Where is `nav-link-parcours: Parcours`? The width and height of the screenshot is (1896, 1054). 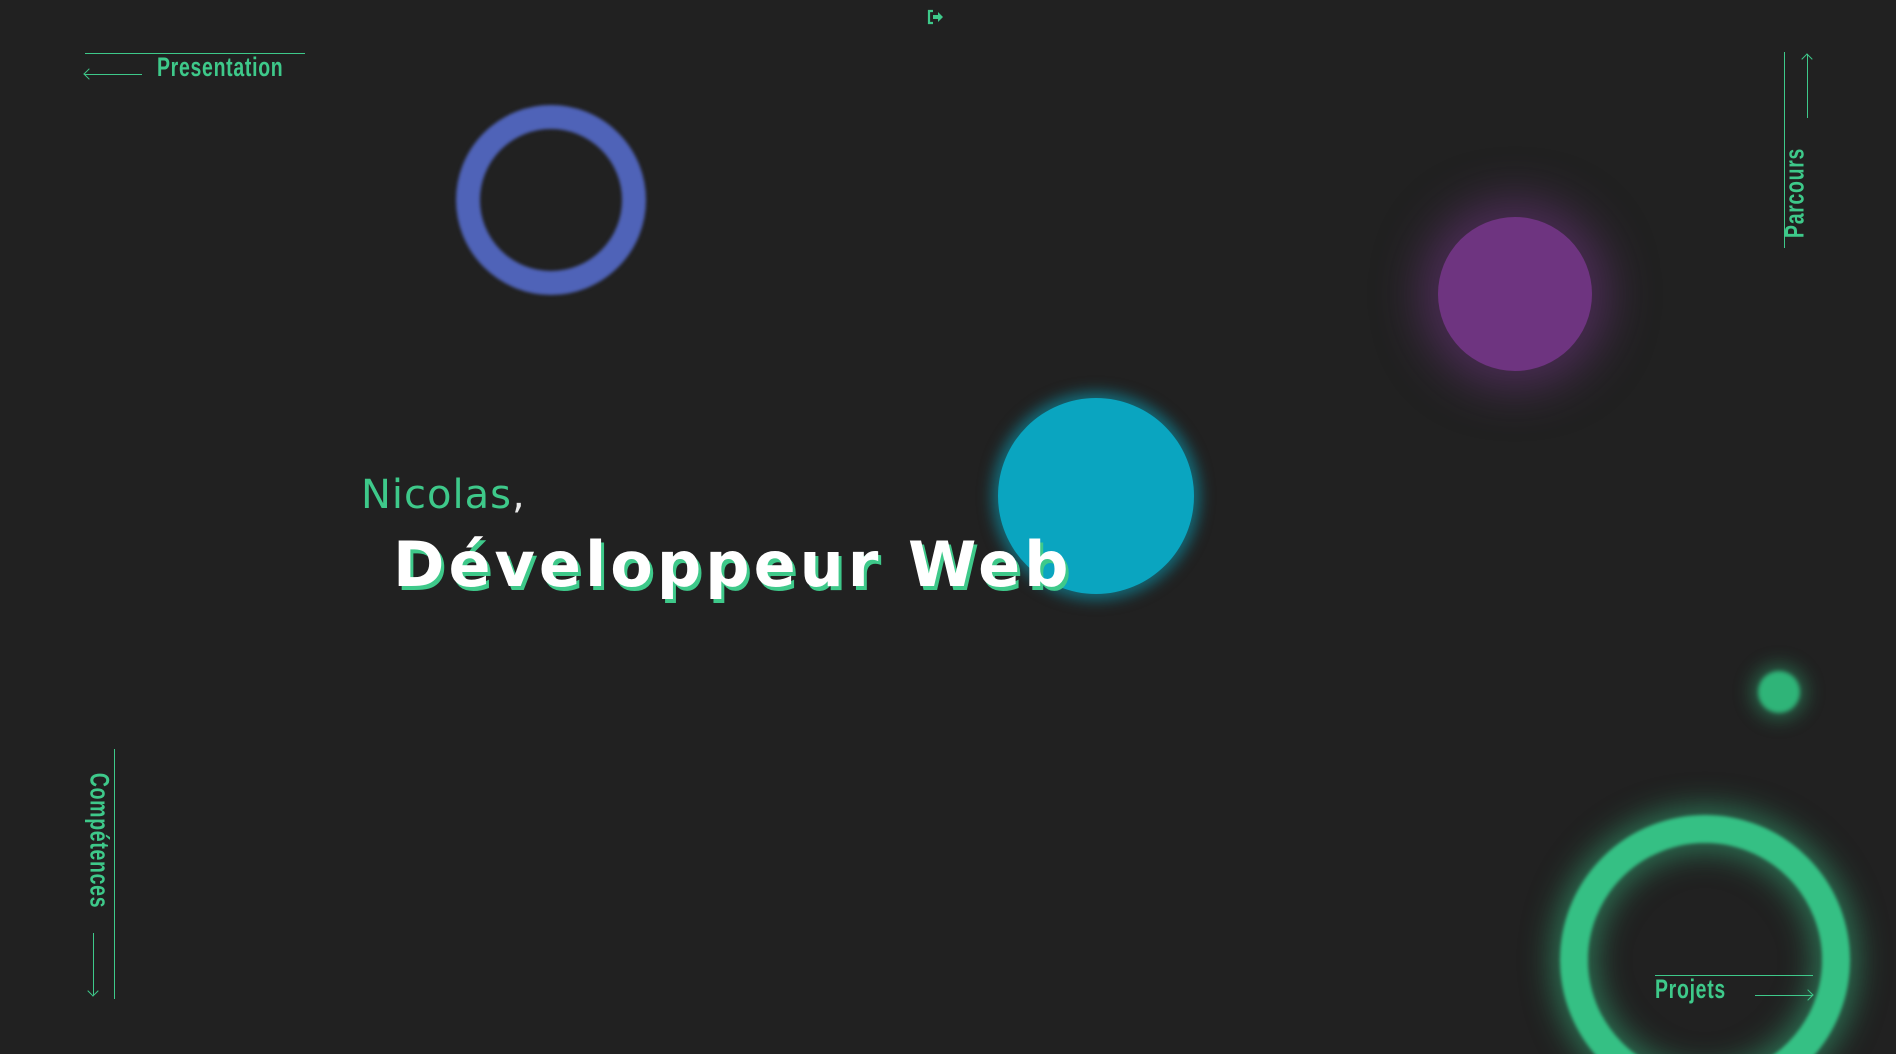
nav-link-parcours: Parcours is located at coordinates (1800, 152).